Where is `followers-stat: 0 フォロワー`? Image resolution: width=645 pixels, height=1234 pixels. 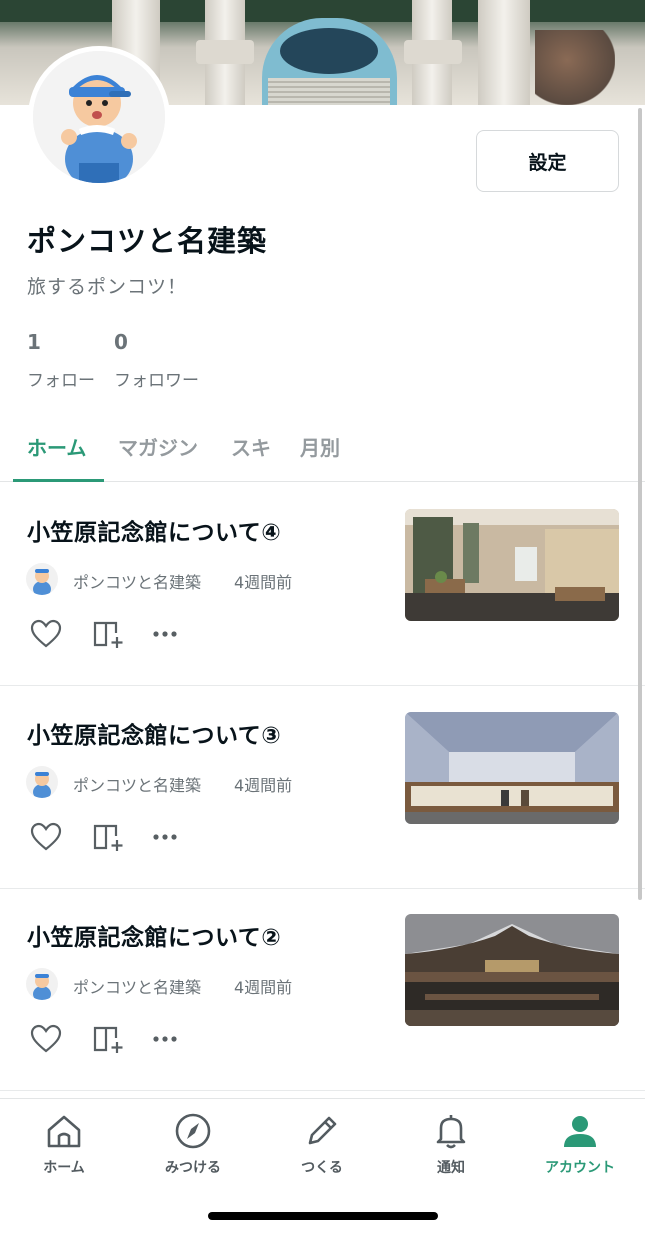 followers-stat: 0 フォロワー is located at coordinates (156, 360).